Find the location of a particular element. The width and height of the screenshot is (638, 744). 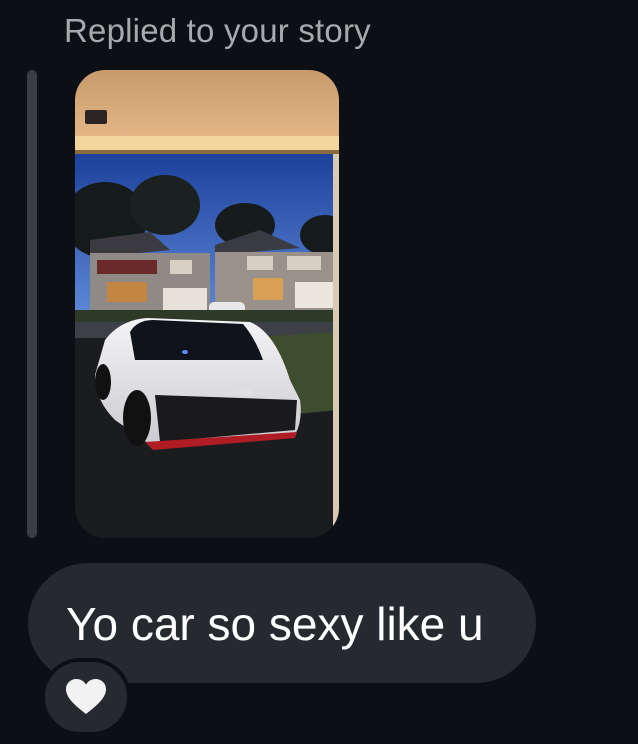

white-heart-icon is located at coordinates (86, 696).